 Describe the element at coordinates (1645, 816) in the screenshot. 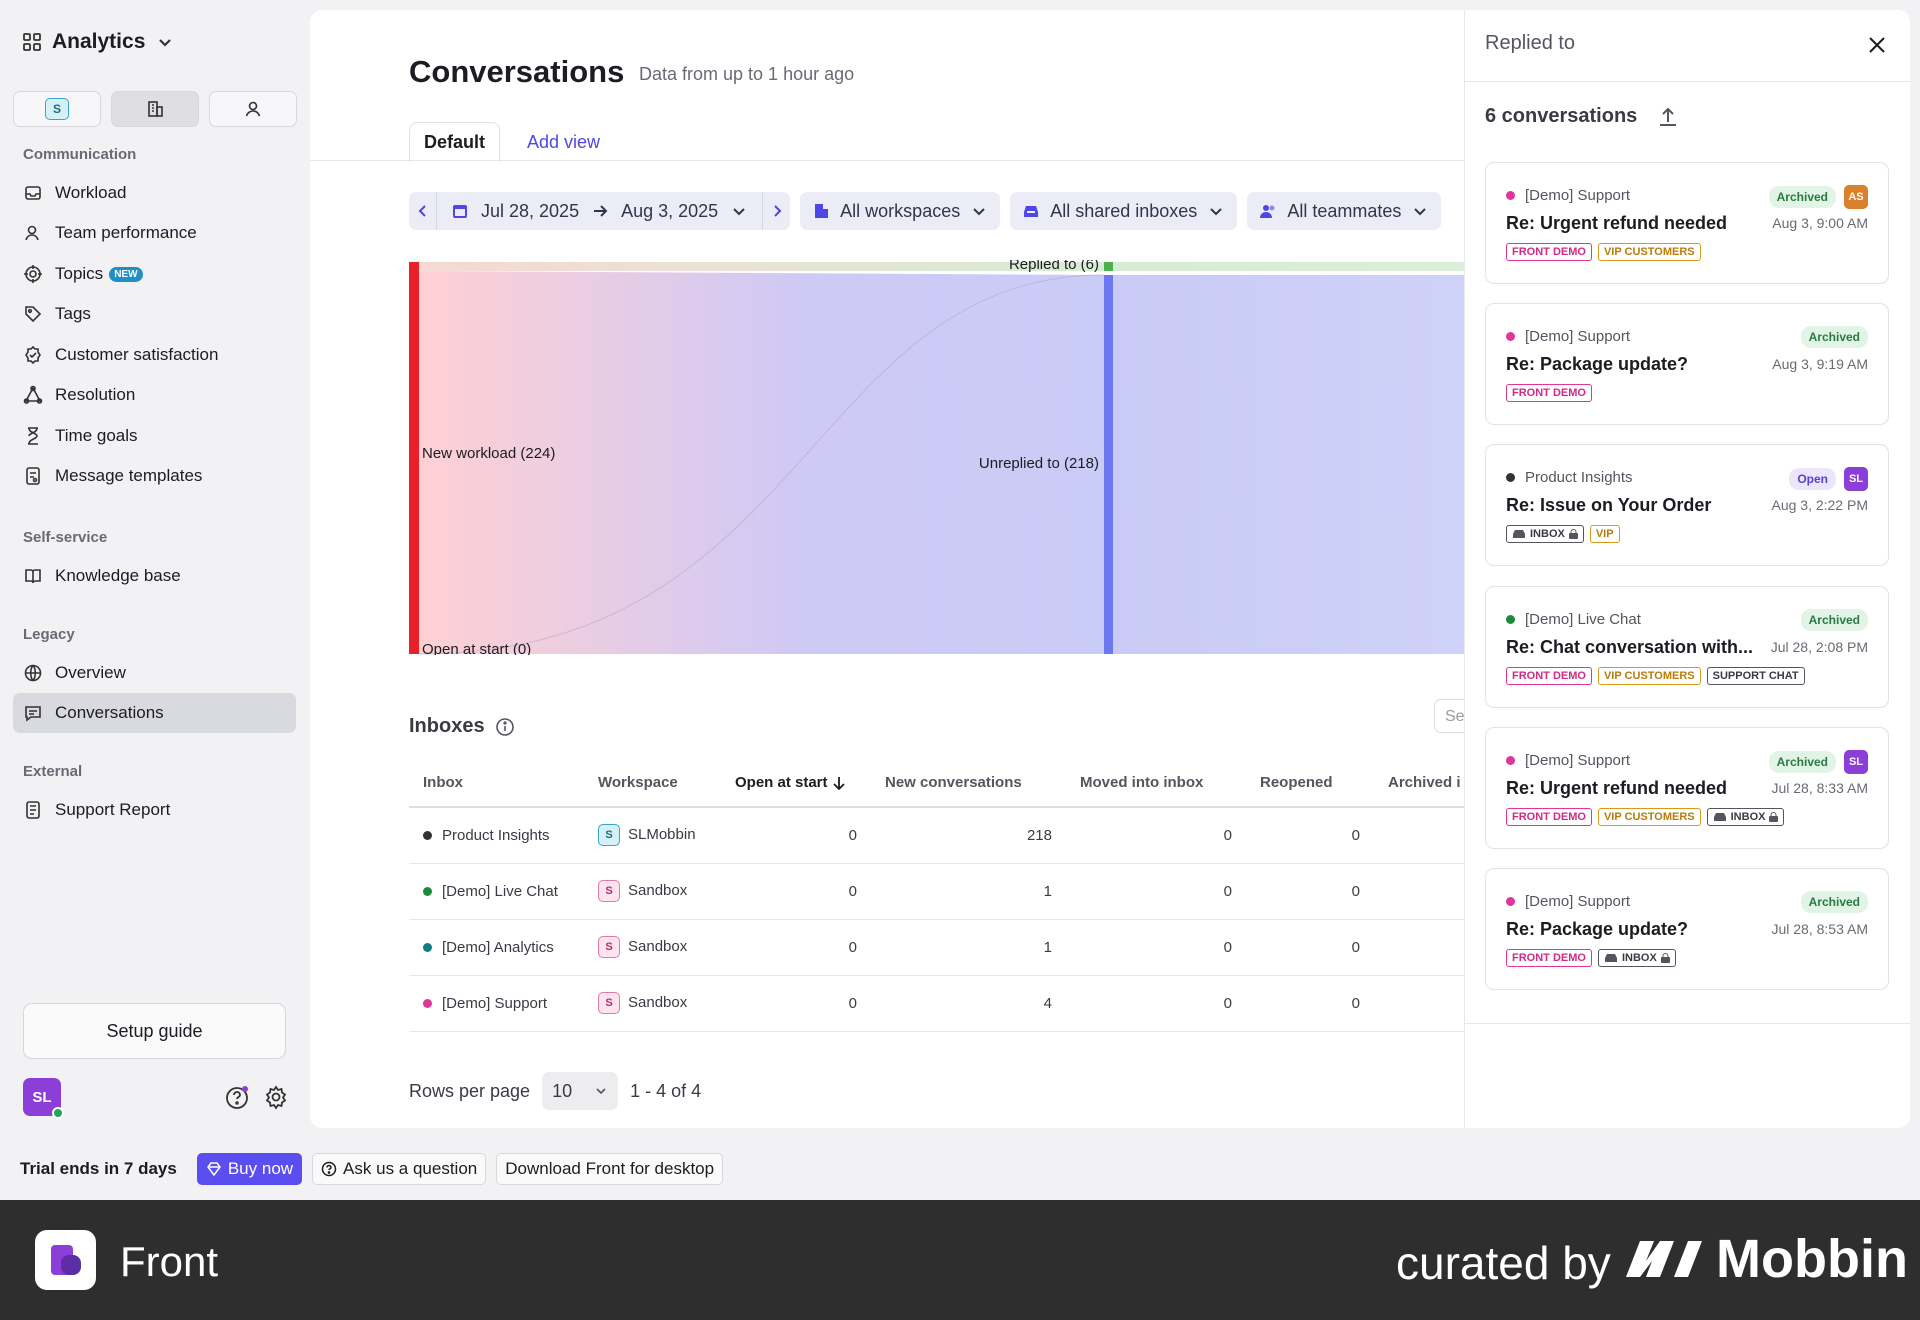

I see `card-tags: FRONT DEMO VIP CUSTOMERS INBOX` at that location.